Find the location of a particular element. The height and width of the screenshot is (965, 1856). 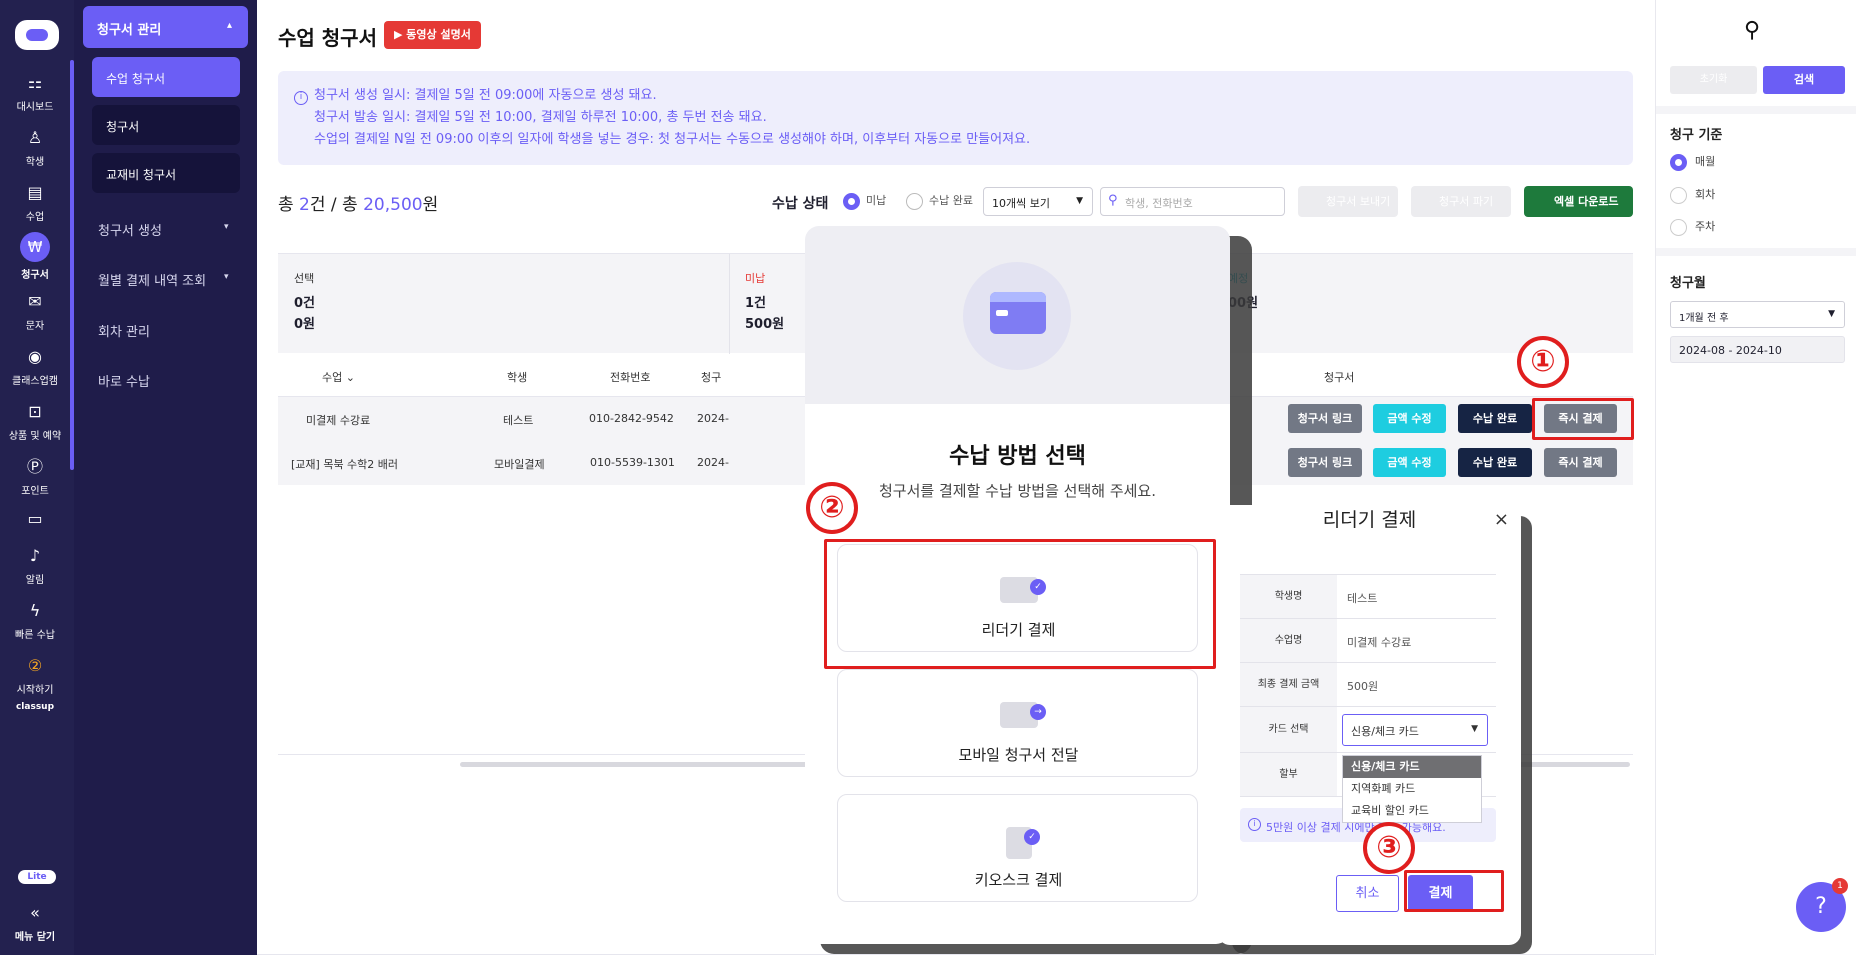

subnav-class-invoice: 수업 청구서 is located at coordinates (166, 77).